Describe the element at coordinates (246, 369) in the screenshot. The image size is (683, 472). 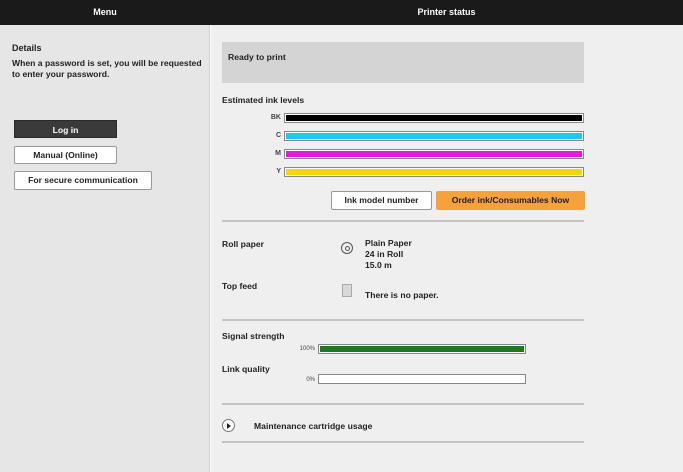
I see `link-quality-label: Link quality` at that location.